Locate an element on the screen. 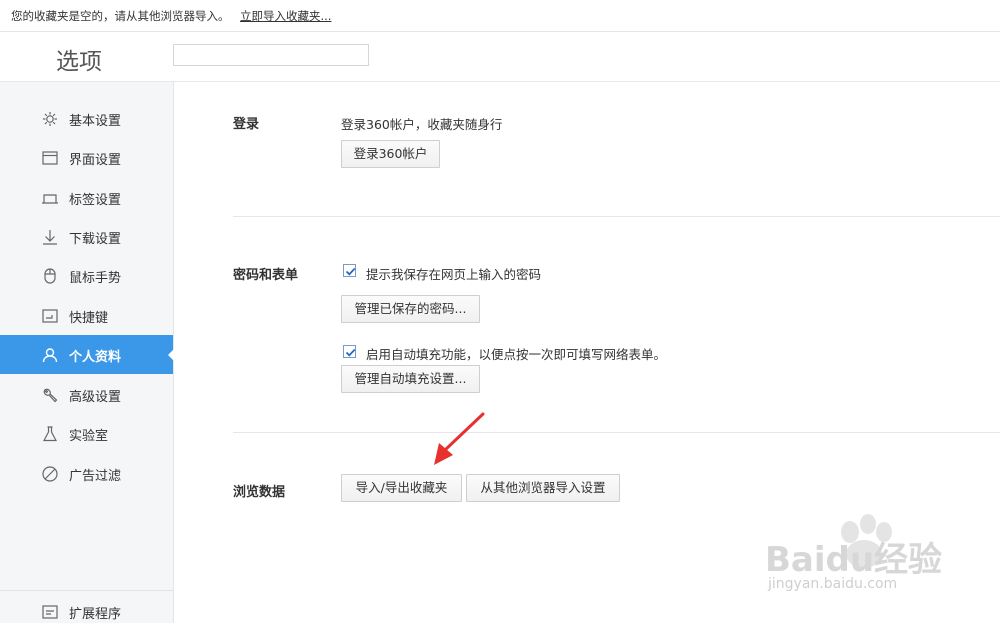 This screenshot has height=631, width=1000. keyboard-icon is located at coordinates (50, 316).